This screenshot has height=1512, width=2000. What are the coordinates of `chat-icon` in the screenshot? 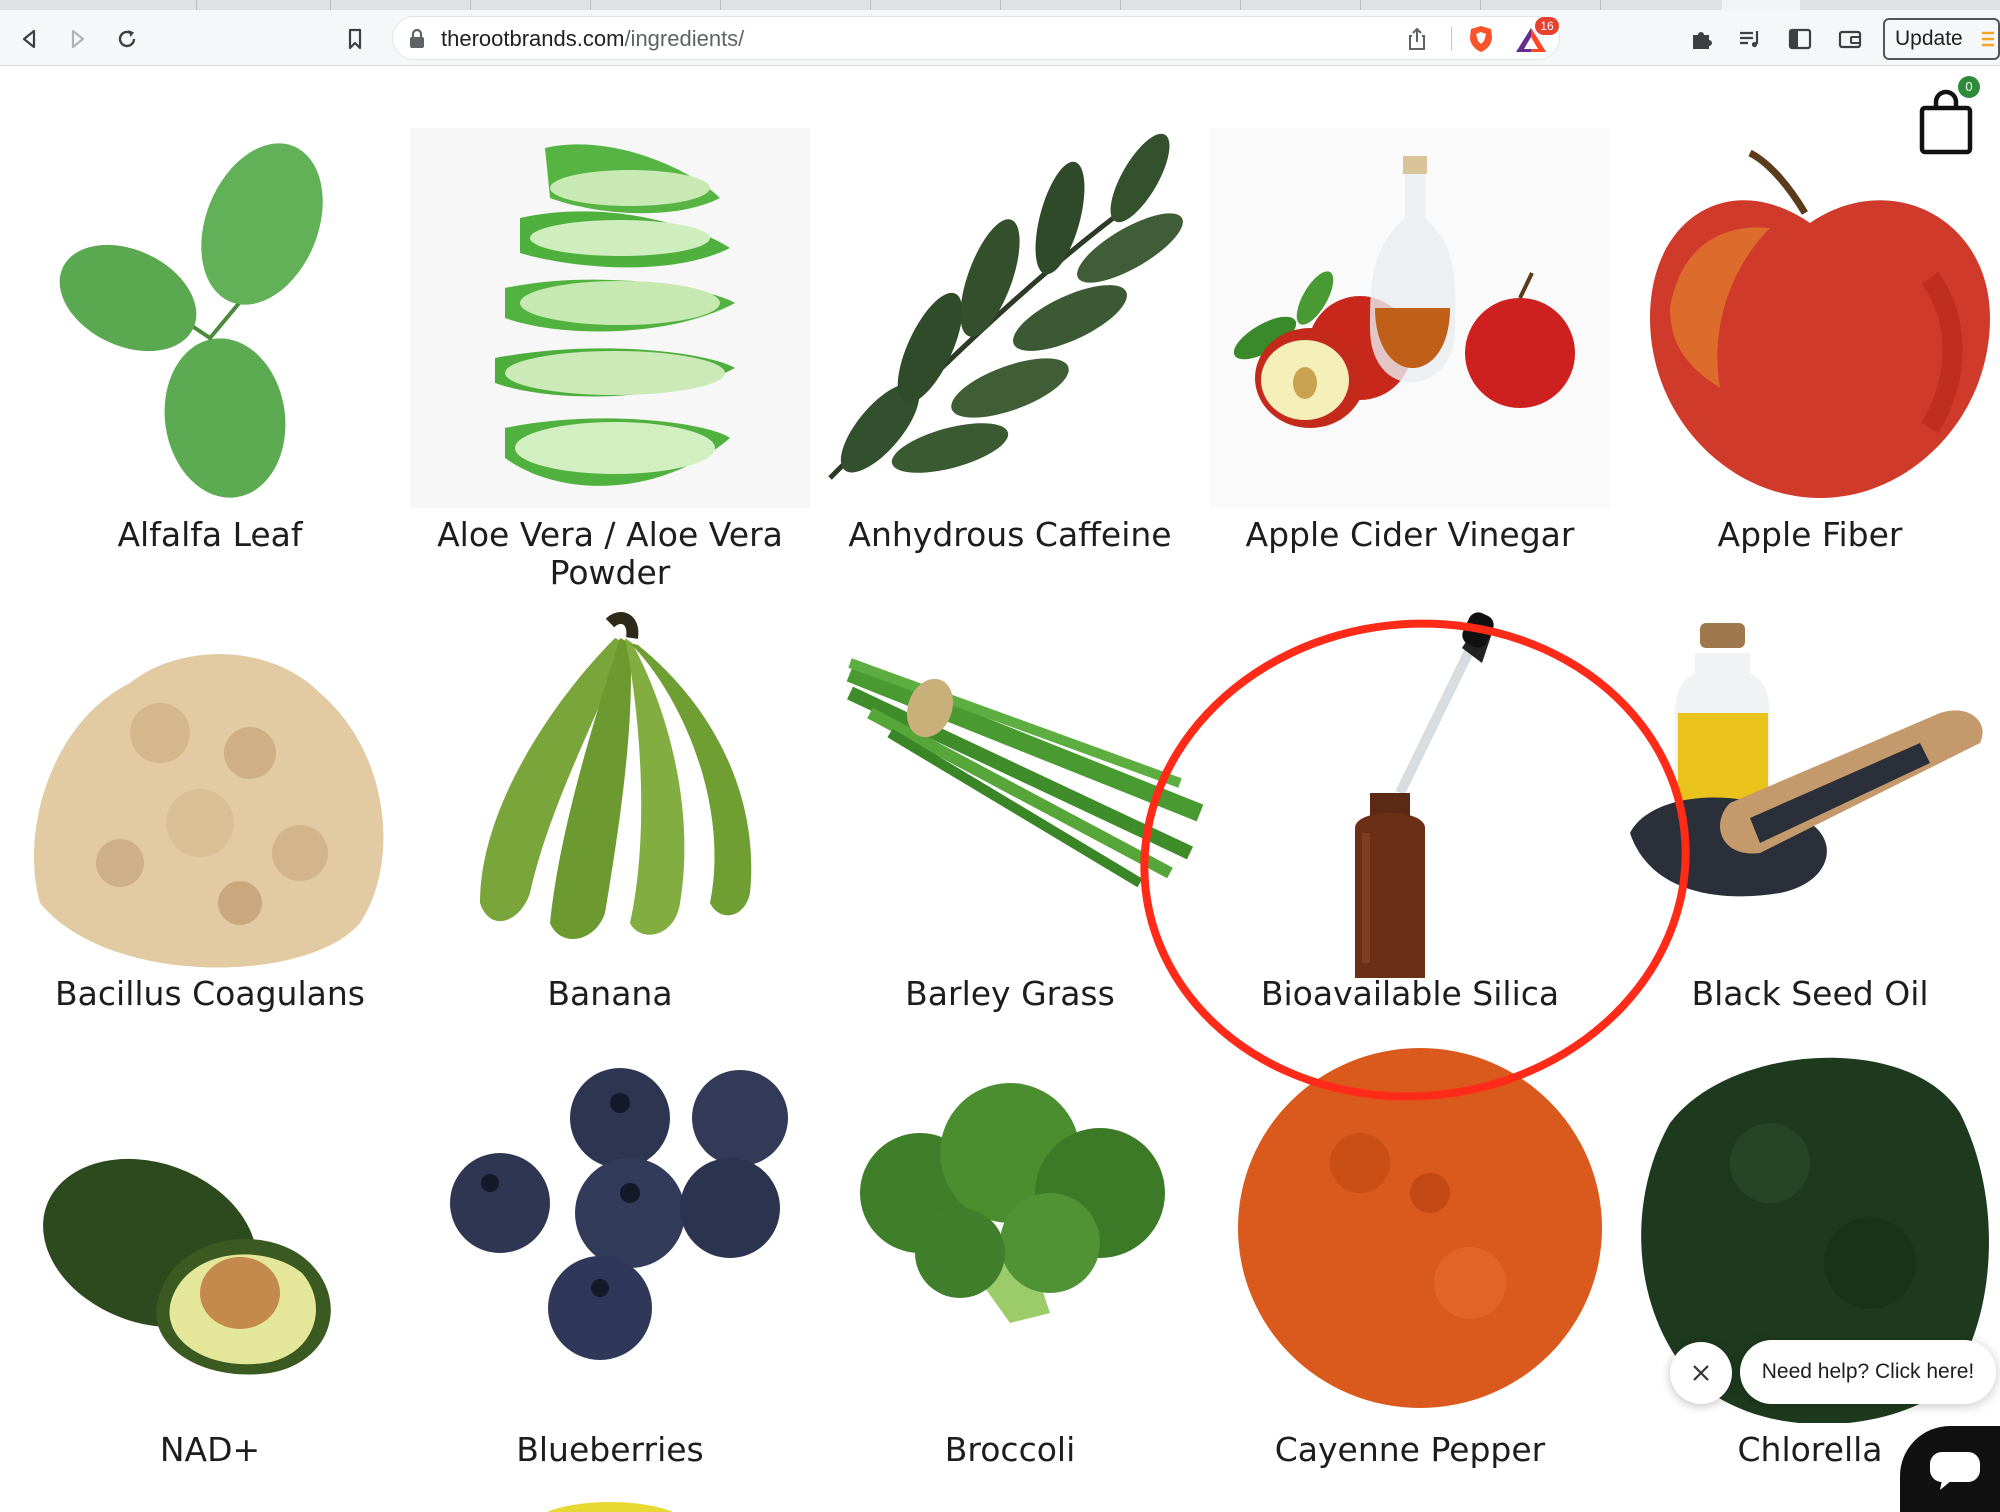 It's located at (1955, 1471).